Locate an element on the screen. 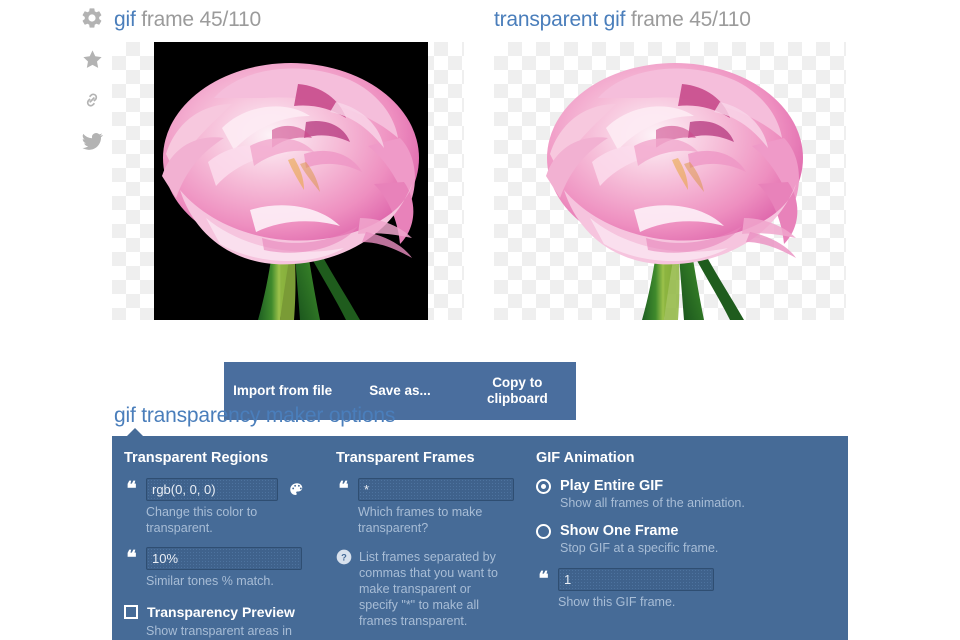 The height and width of the screenshot is (640, 960). radio-play-entire-gif-hint: Show all frames of the animation. is located at coordinates (652, 503).